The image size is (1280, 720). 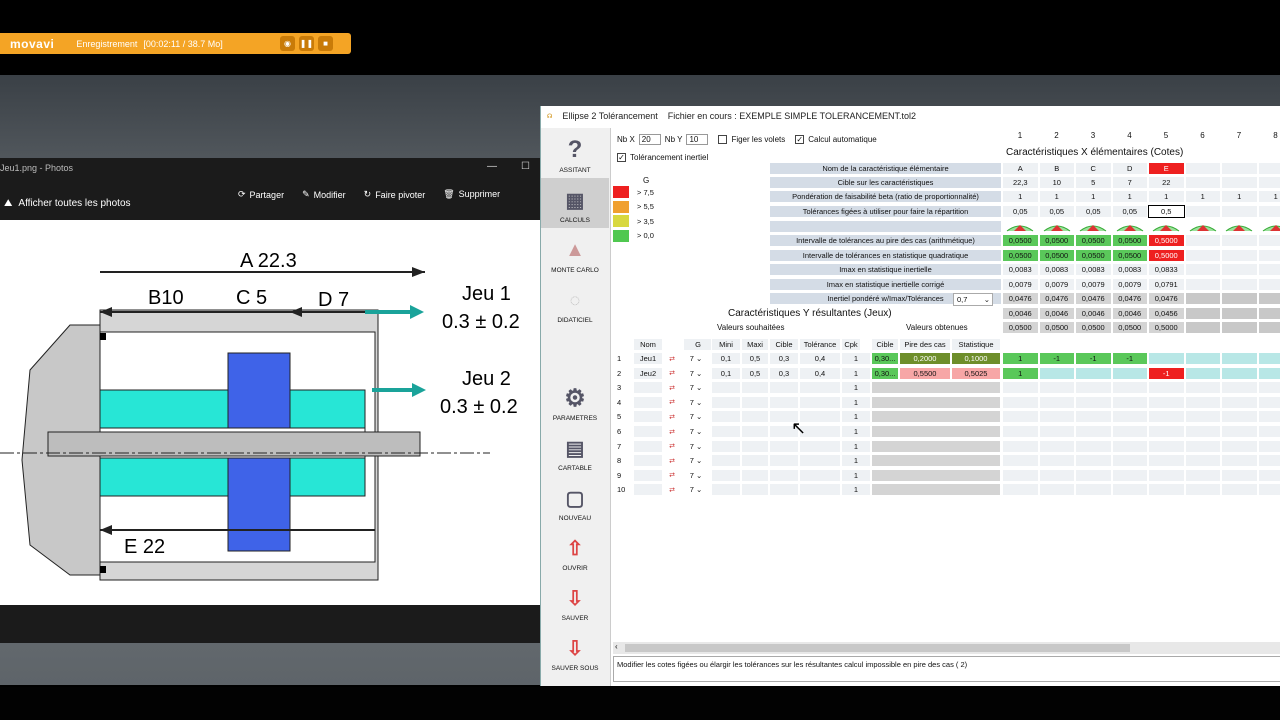 I want to click on y-maxi: 0,5, so click(x=755, y=373).